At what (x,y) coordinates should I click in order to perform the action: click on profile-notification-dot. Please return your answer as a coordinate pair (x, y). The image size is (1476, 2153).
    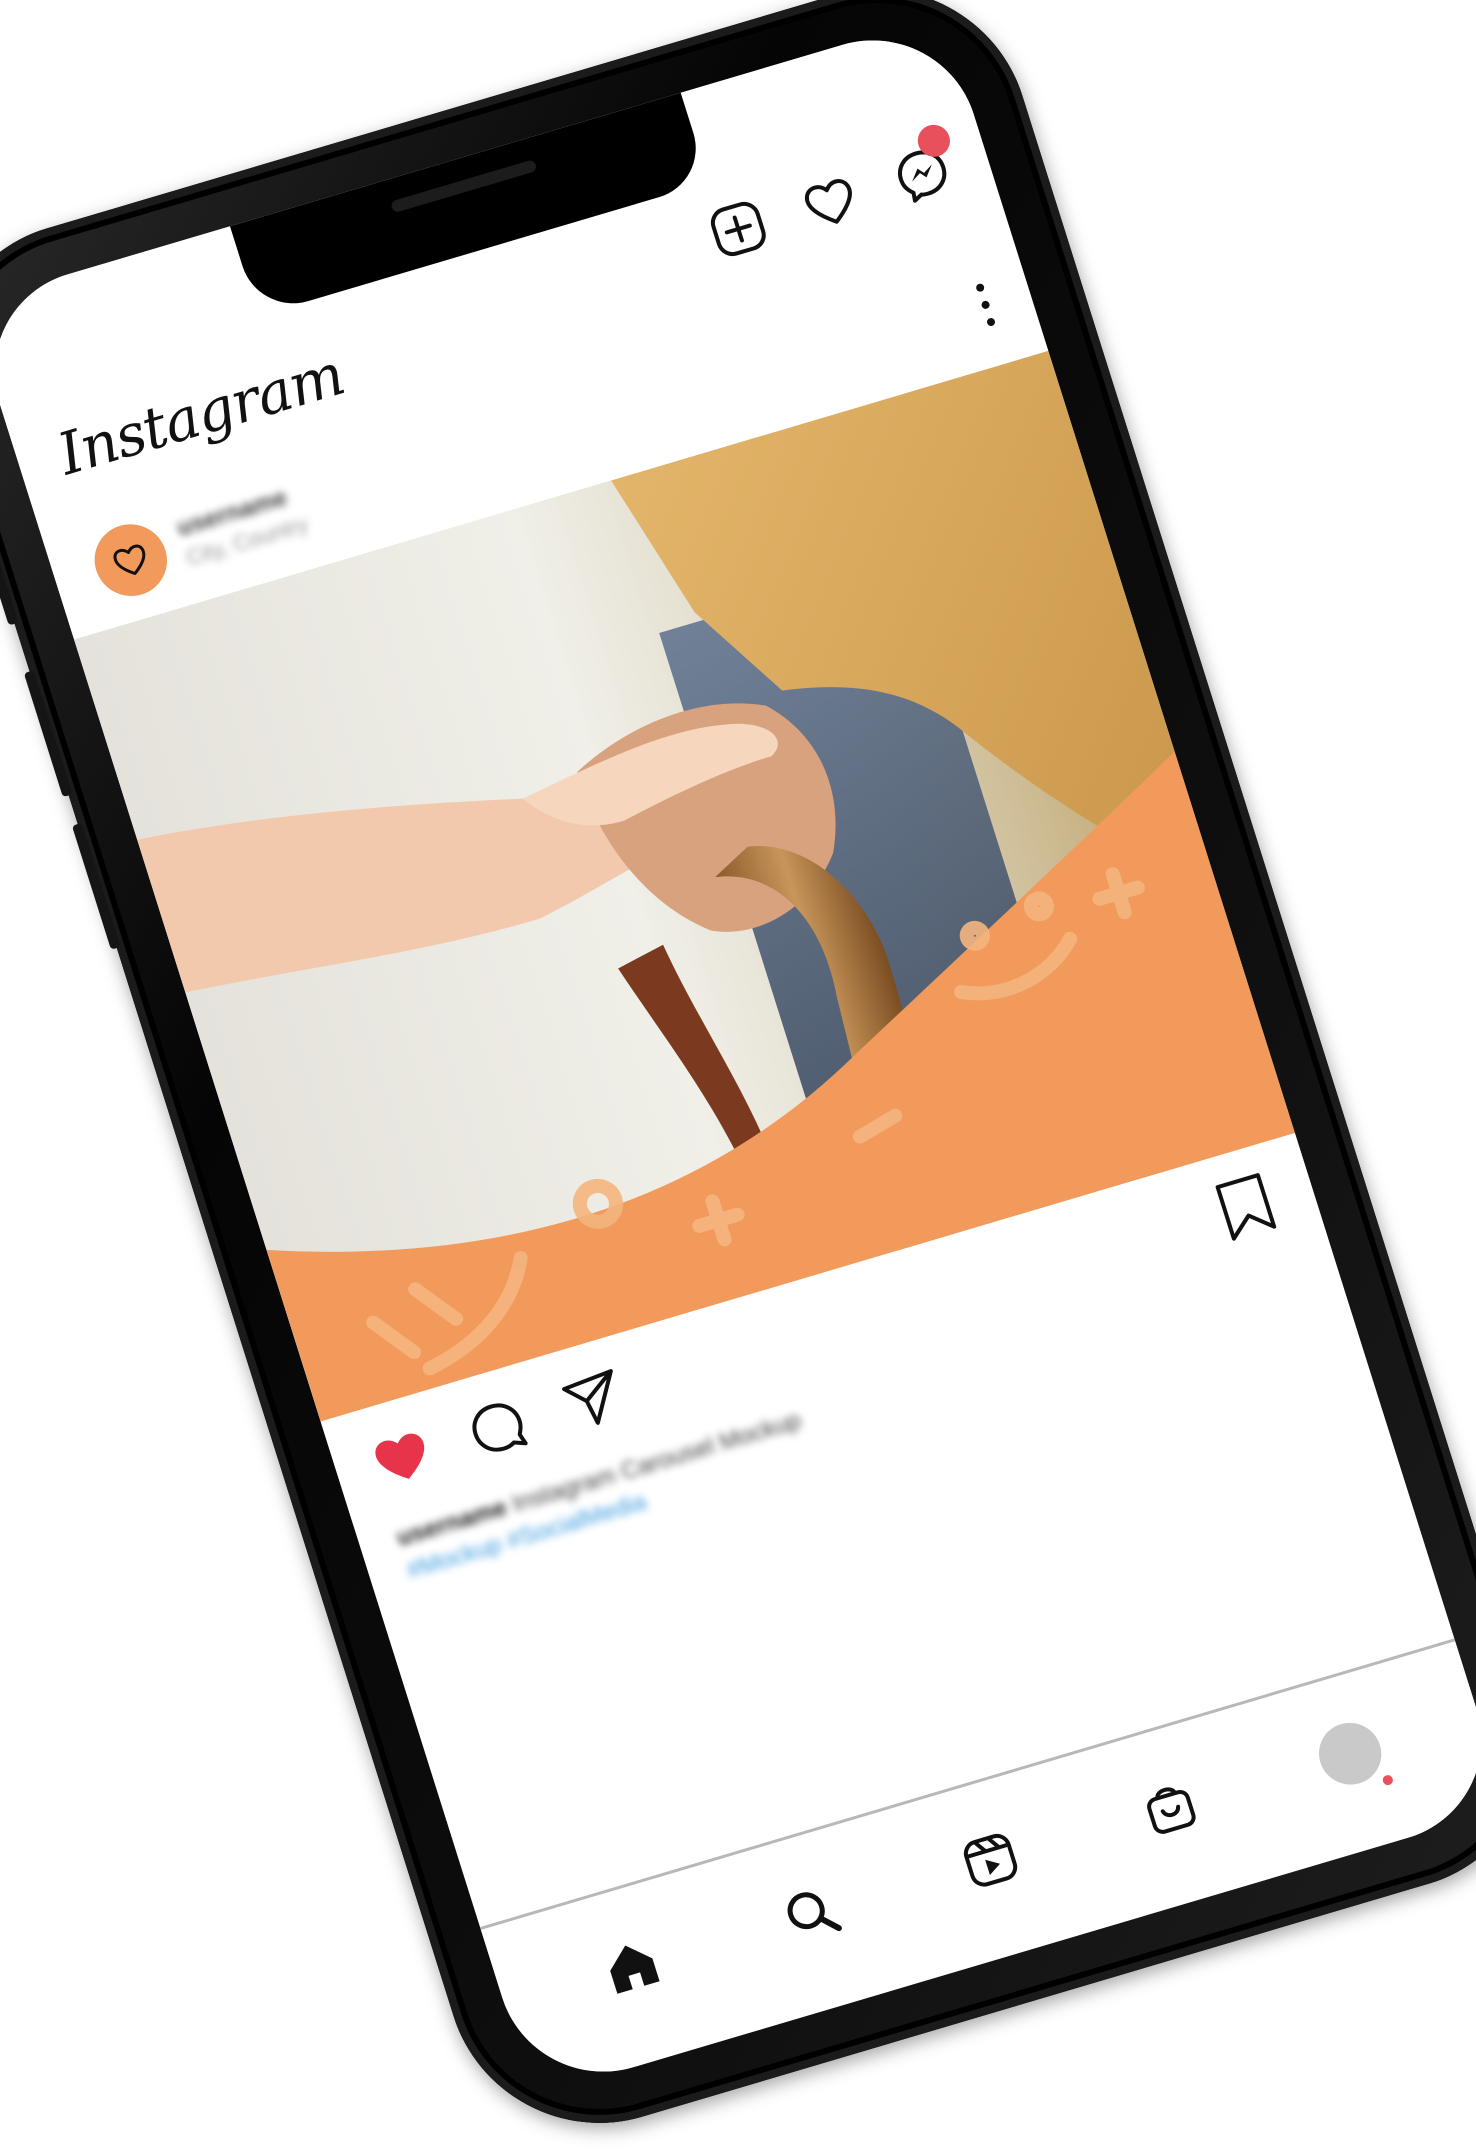
    Looking at the image, I should click on (1387, 1779).